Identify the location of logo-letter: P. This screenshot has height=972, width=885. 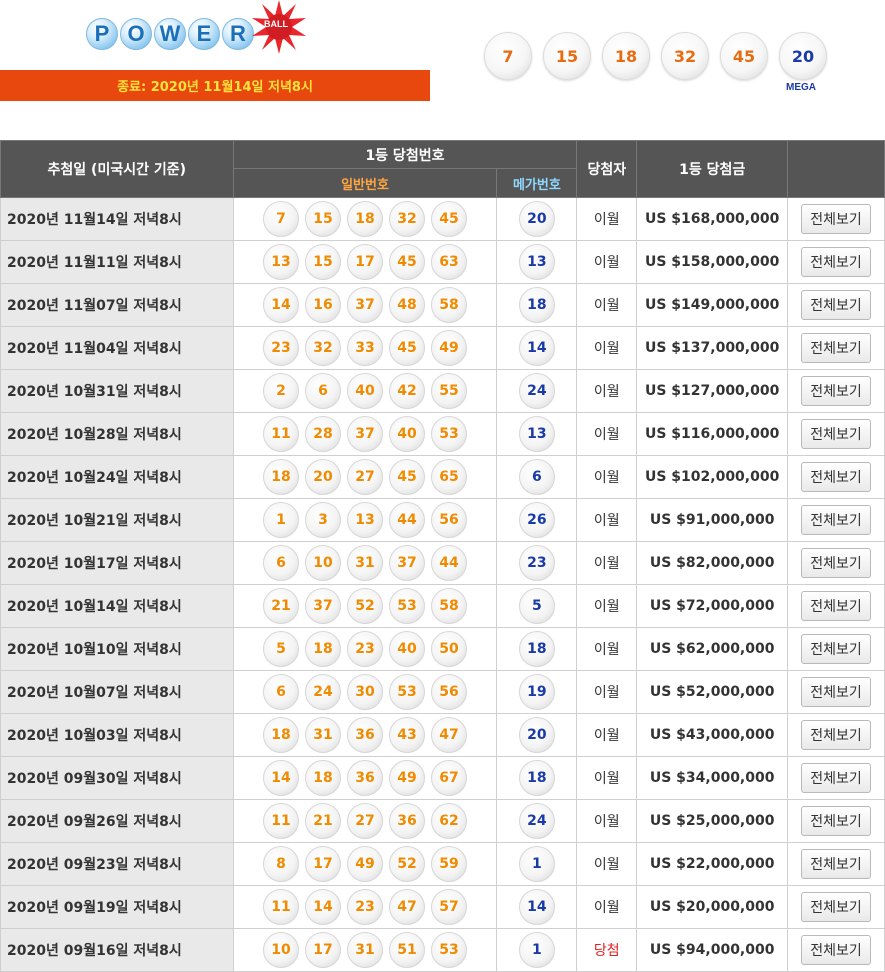
(102, 34).